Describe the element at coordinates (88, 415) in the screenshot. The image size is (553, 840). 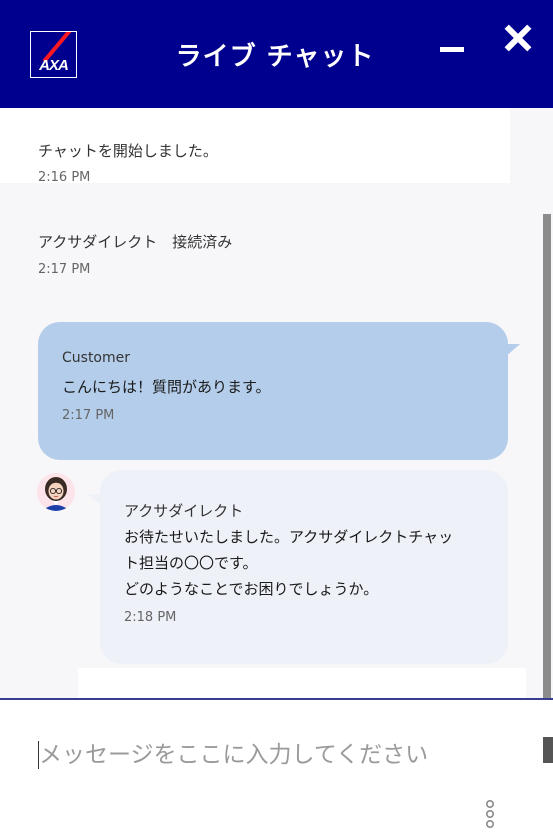
I see `customer-message-time: 2:17 PM` at that location.